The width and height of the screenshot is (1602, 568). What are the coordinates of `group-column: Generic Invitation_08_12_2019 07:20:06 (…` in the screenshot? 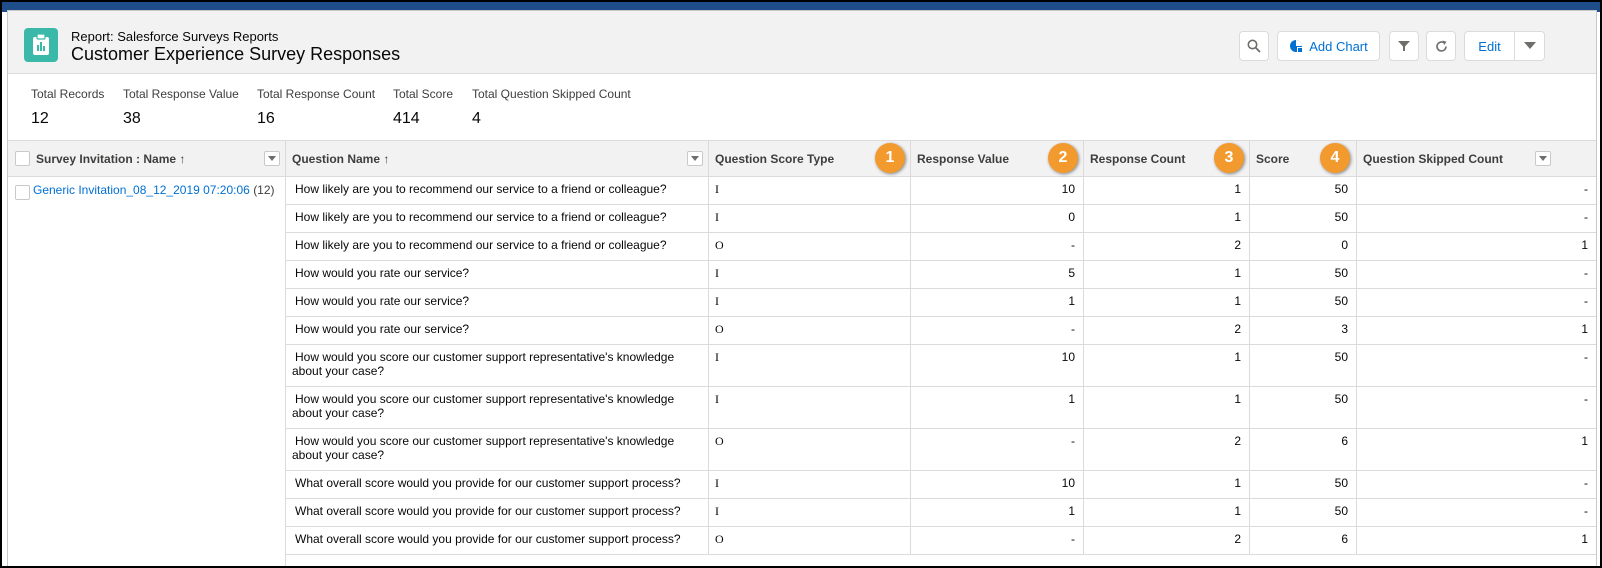 It's located at (147, 371).